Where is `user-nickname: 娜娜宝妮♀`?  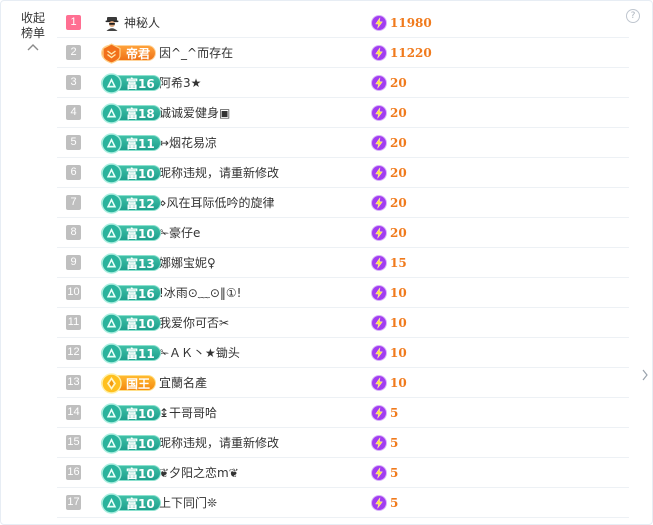
user-nickname: 娜娜宝妮♀ is located at coordinates (265, 262).